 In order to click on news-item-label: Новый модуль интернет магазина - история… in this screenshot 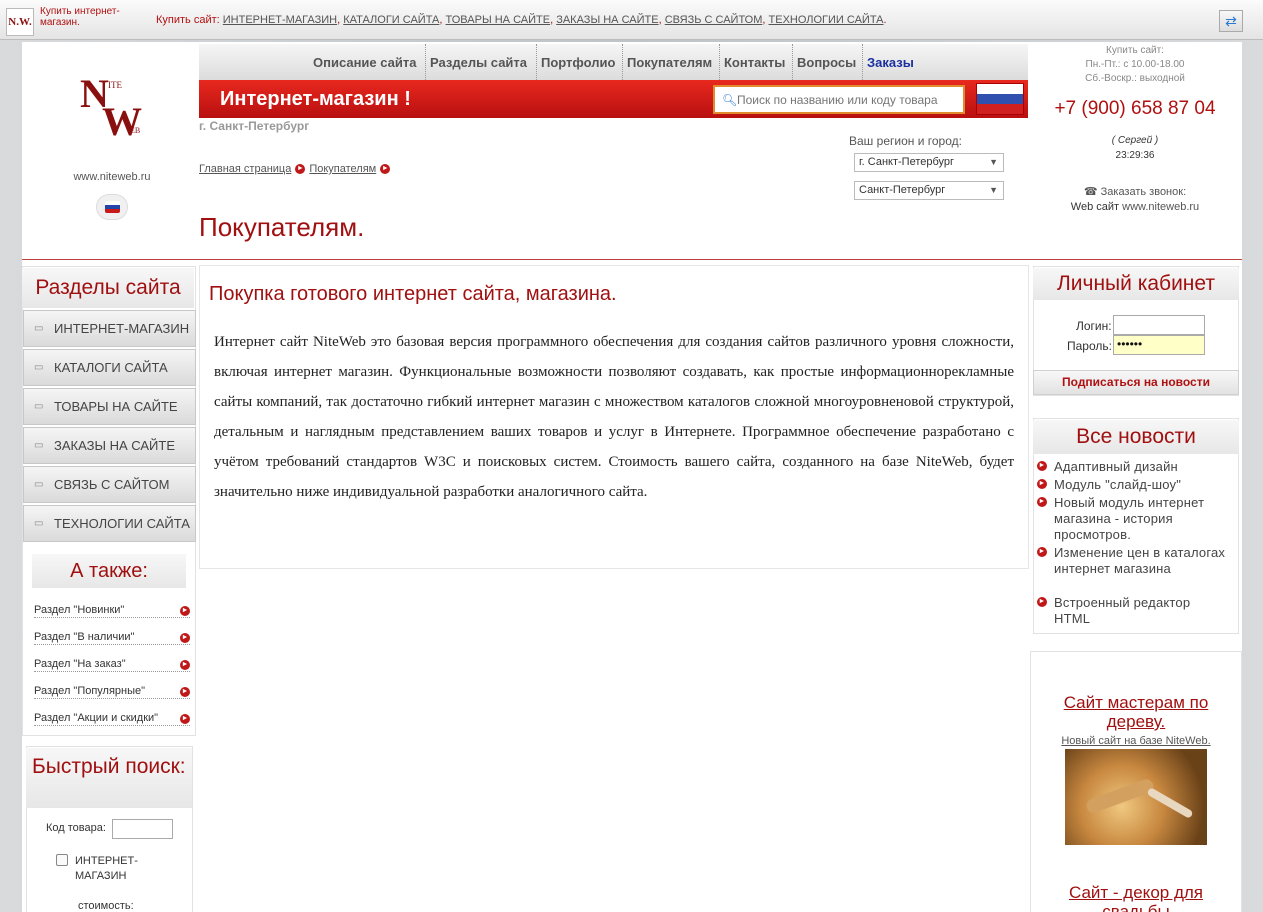, I will do `click(1129, 518)`.